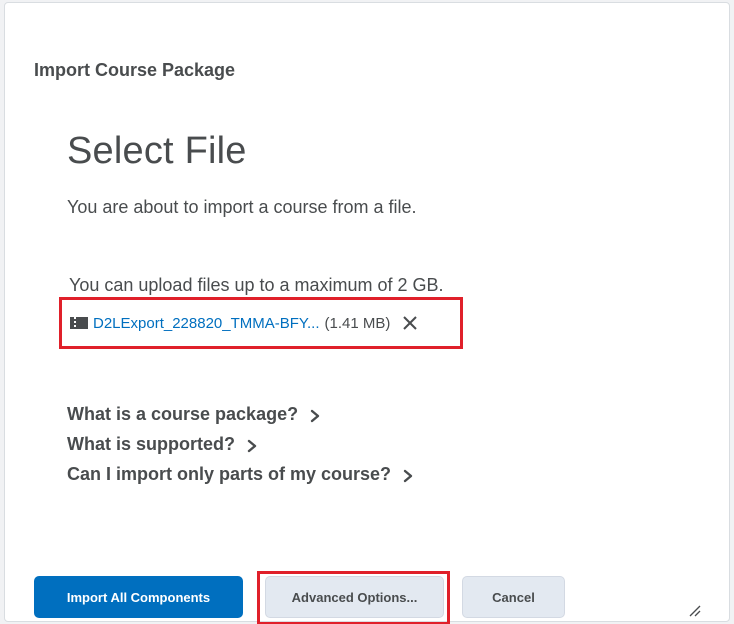  What do you see at coordinates (229, 473) in the screenshot?
I see `help-link-label: Can I import only parts of my course?` at bounding box center [229, 473].